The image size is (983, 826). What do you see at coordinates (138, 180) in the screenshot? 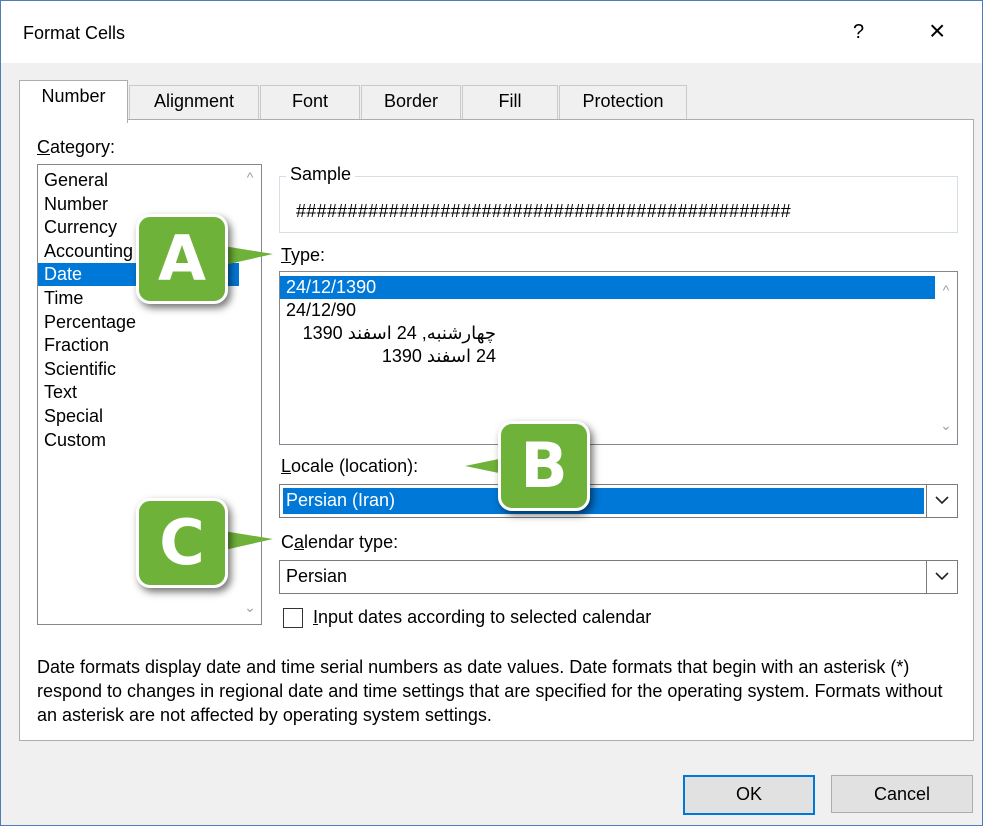
I see `category-list-item: General` at bounding box center [138, 180].